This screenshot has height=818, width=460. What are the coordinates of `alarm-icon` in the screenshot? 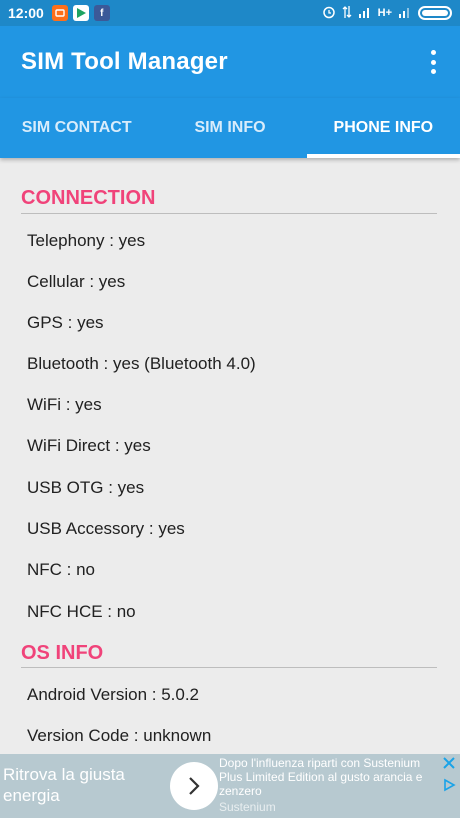 It's located at (329, 13).